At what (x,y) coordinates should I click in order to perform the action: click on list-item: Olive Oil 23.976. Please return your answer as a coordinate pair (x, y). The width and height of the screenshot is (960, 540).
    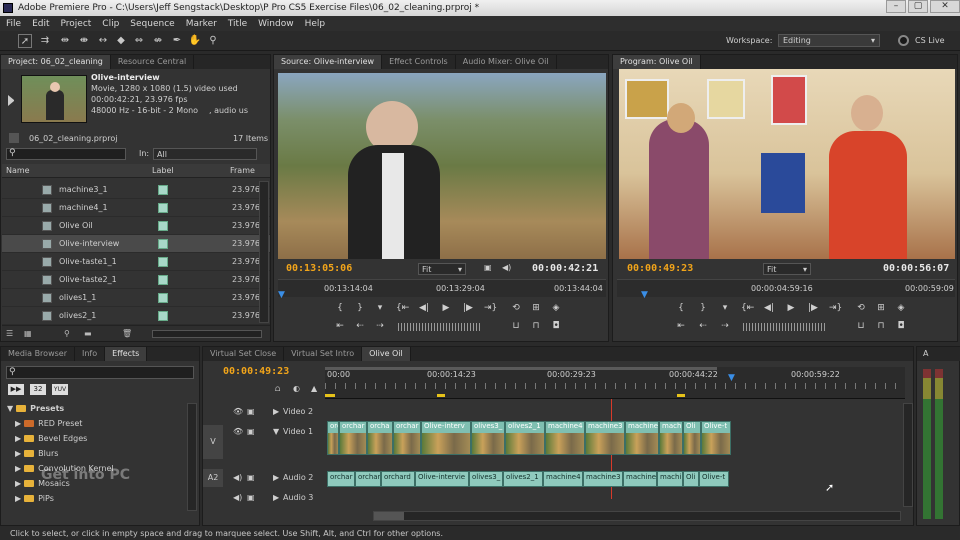
    Looking at the image, I should click on (136, 226).